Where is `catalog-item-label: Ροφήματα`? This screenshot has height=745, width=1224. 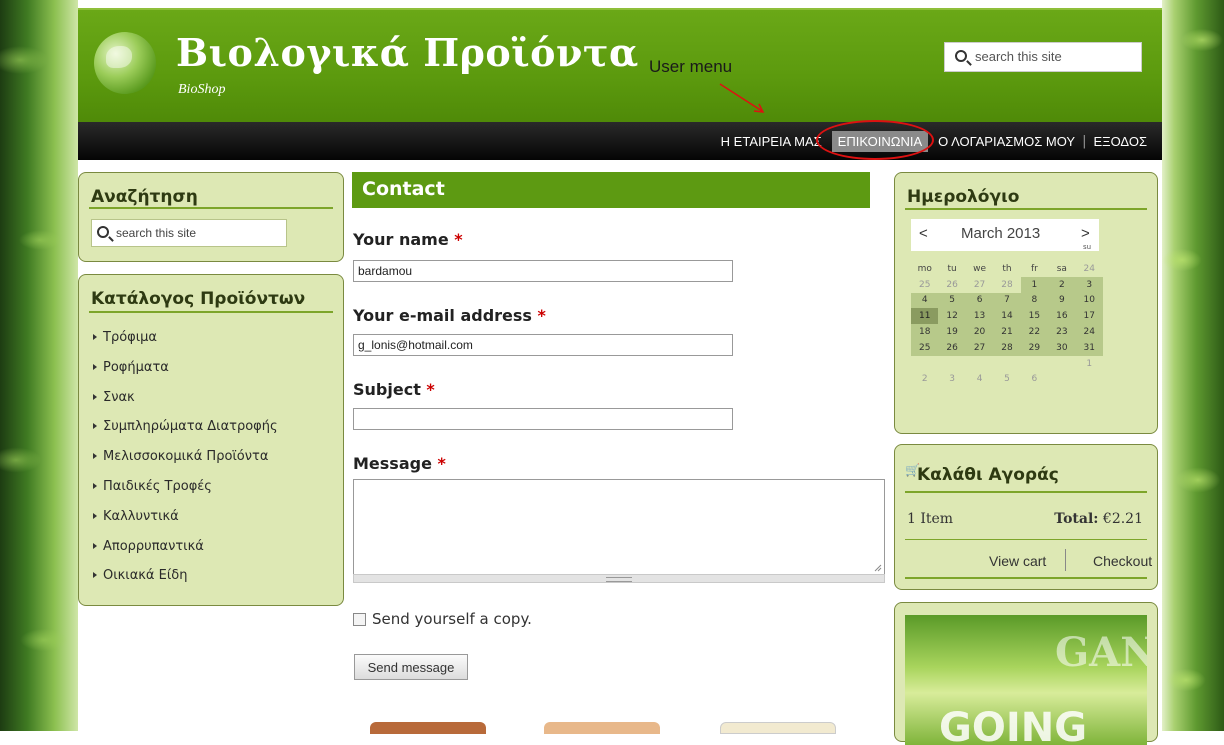
catalog-item-label: Ροφήματα is located at coordinates (136, 367).